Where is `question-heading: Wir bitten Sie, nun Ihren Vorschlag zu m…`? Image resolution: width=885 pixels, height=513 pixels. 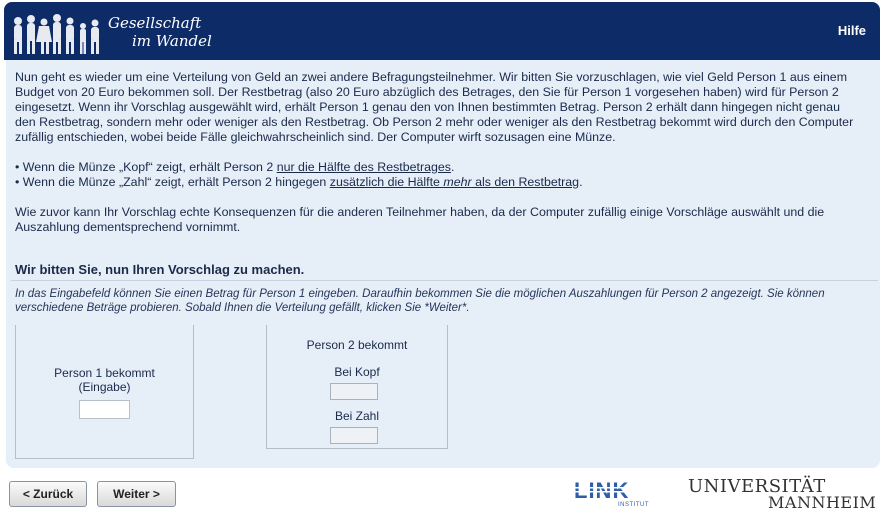 question-heading: Wir bitten Sie, nun Ihren Vorschlag zu m… is located at coordinates (160, 269).